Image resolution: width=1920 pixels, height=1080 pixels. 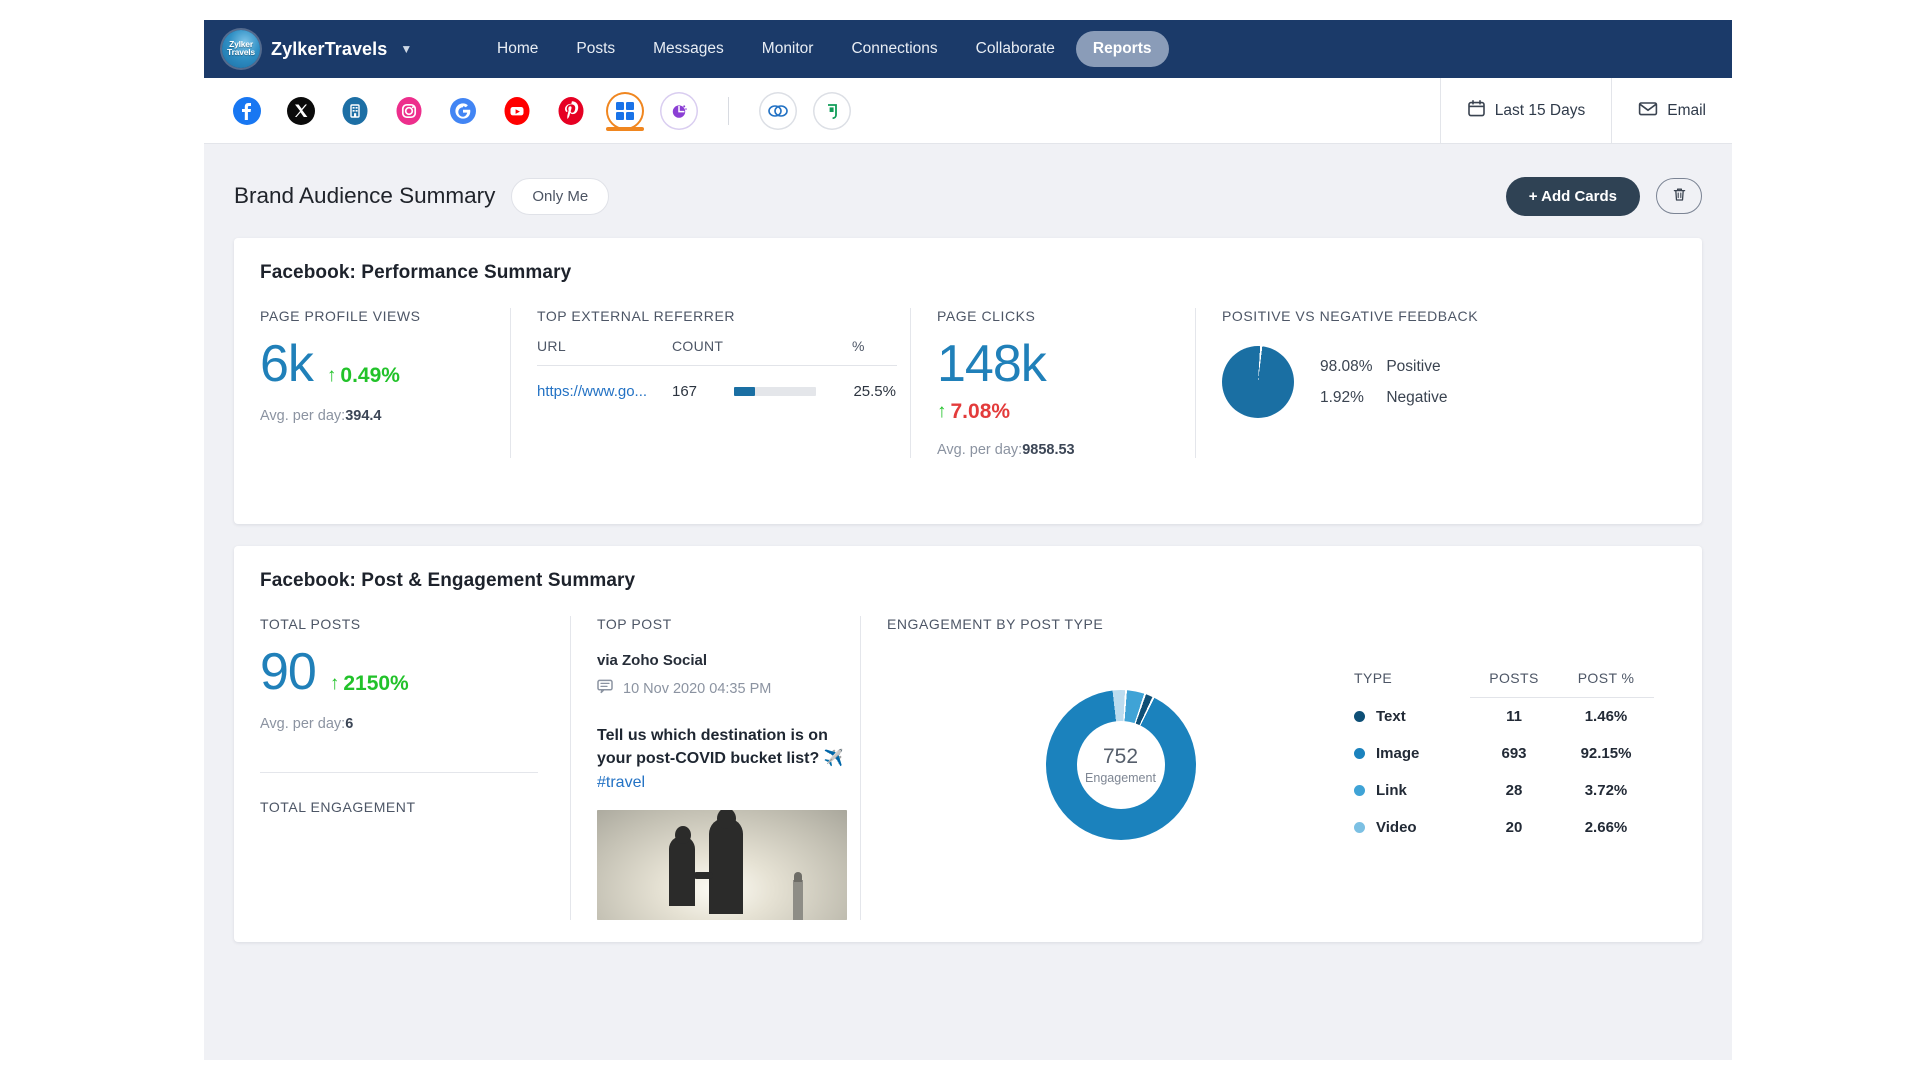 I want to click on metric-delta: ↑ 0.49%, so click(x=363, y=376).